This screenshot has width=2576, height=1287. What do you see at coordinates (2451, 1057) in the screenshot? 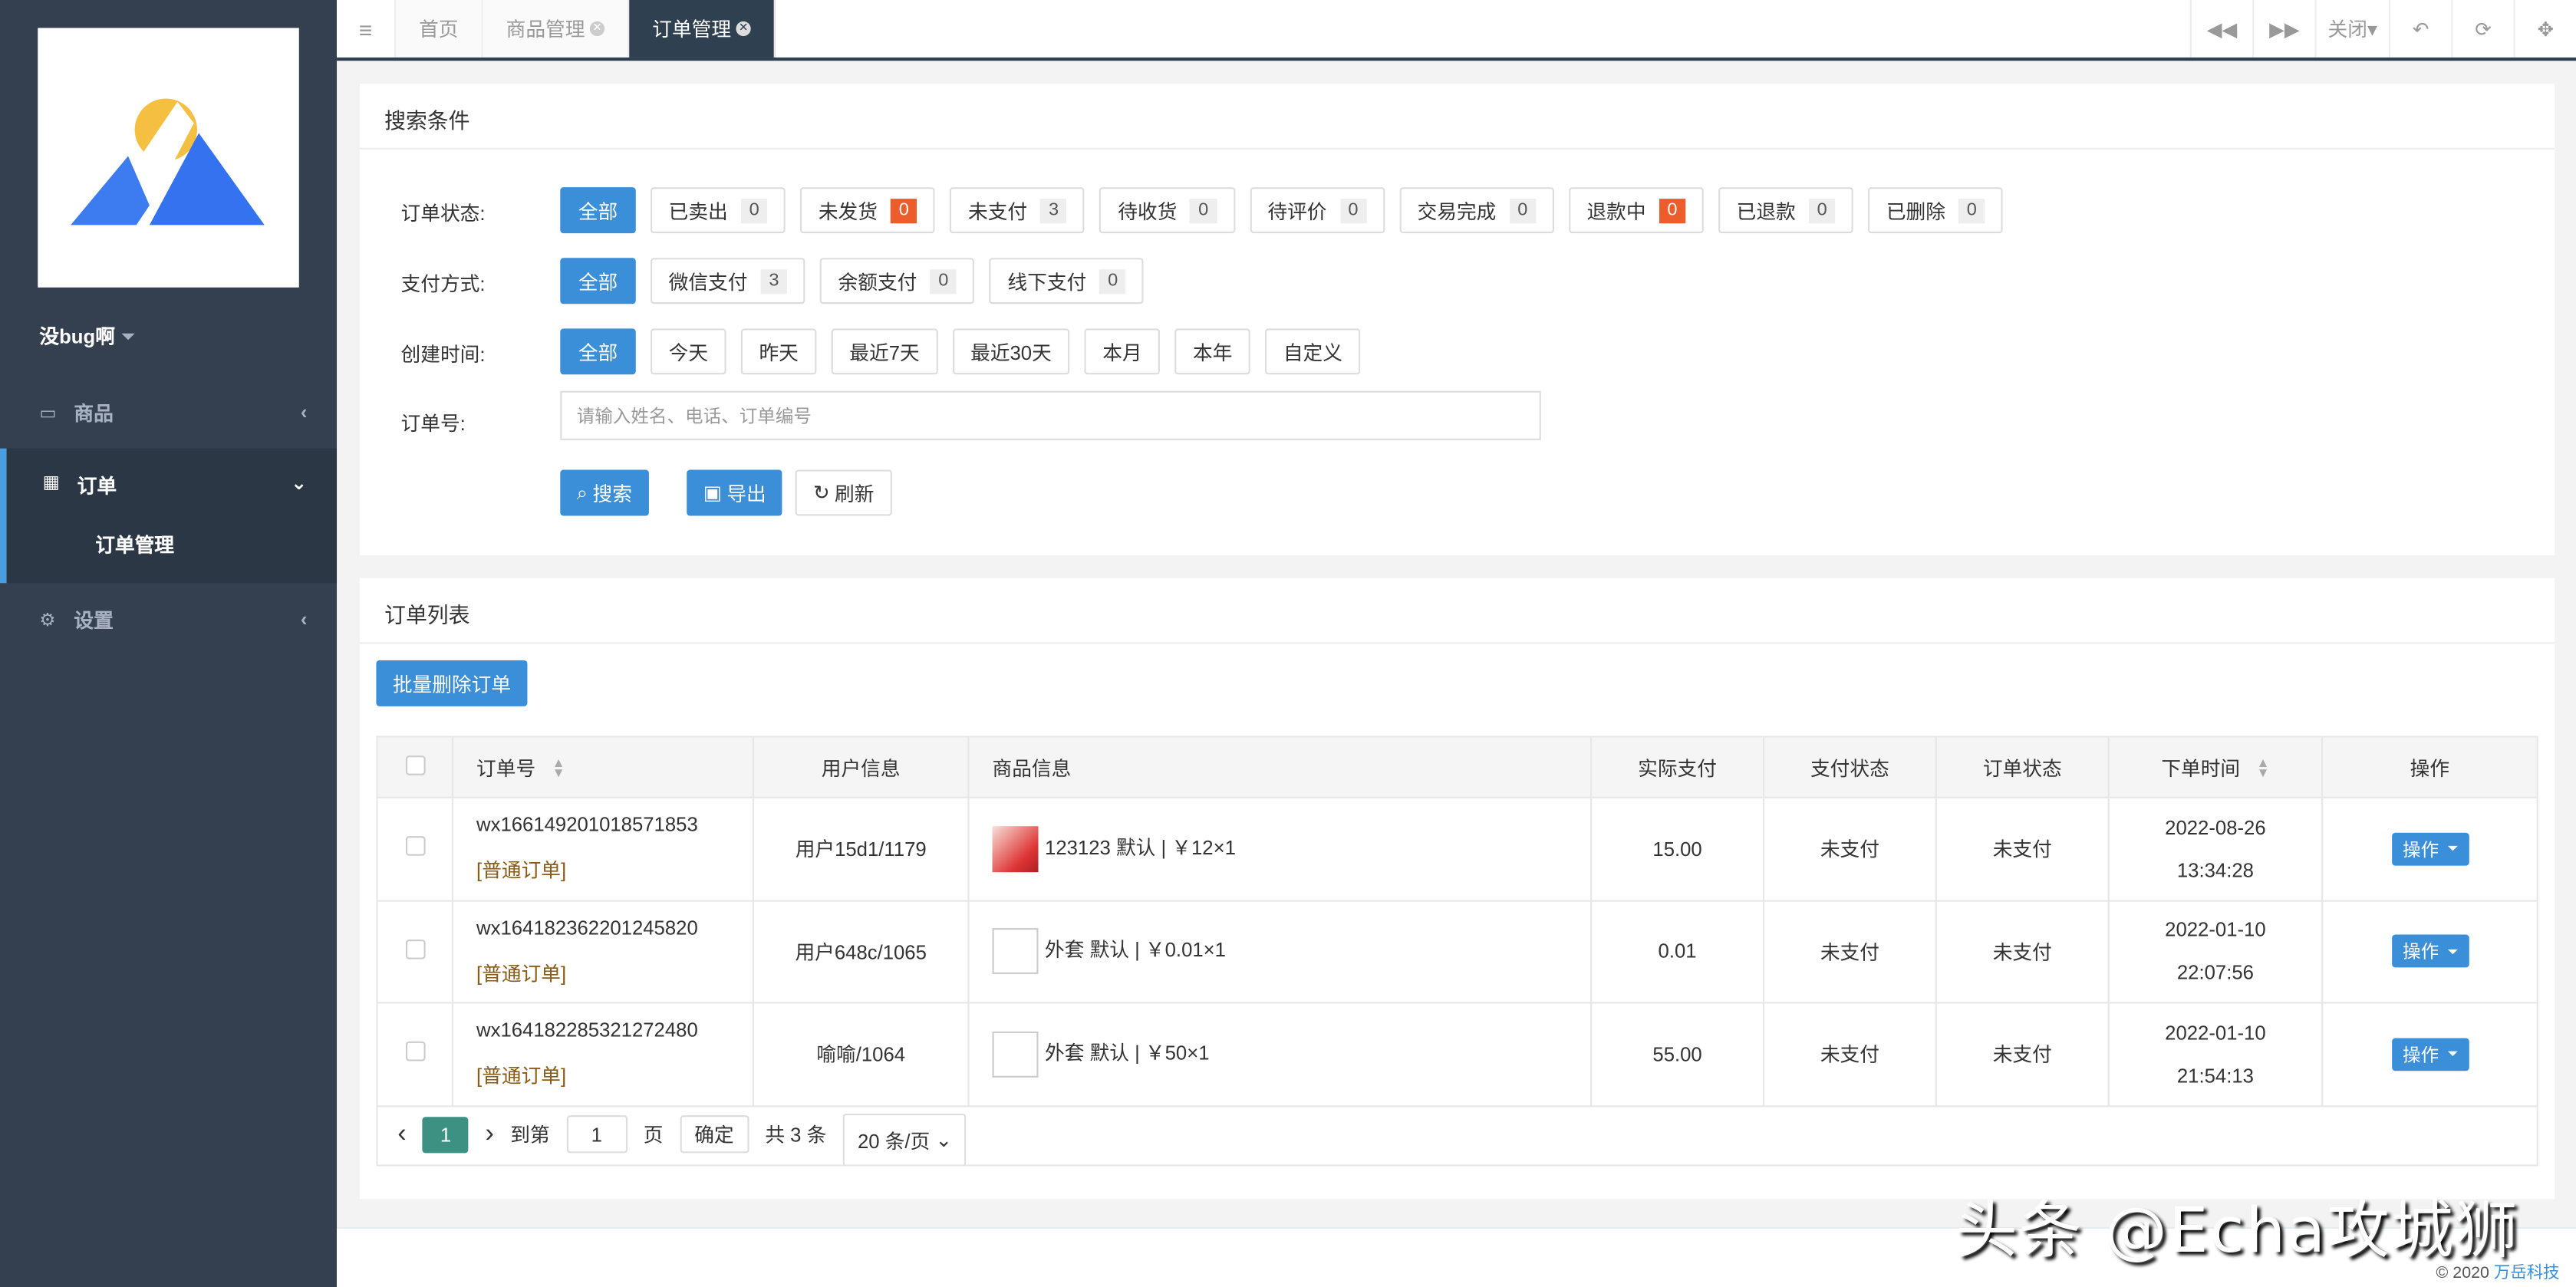
I see `caret-down-icon` at bounding box center [2451, 1057].